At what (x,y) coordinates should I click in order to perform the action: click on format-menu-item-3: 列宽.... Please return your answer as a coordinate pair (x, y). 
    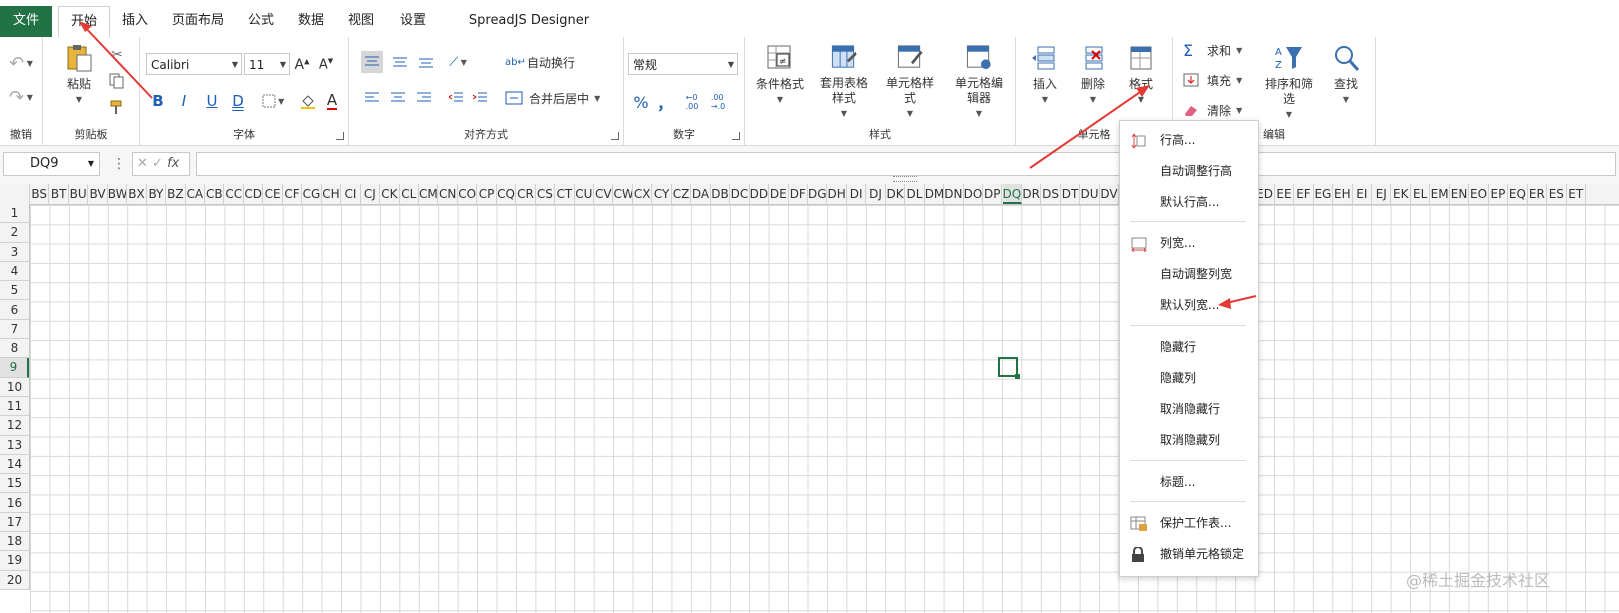
    Looking at the image, I should click on (1188, 243).